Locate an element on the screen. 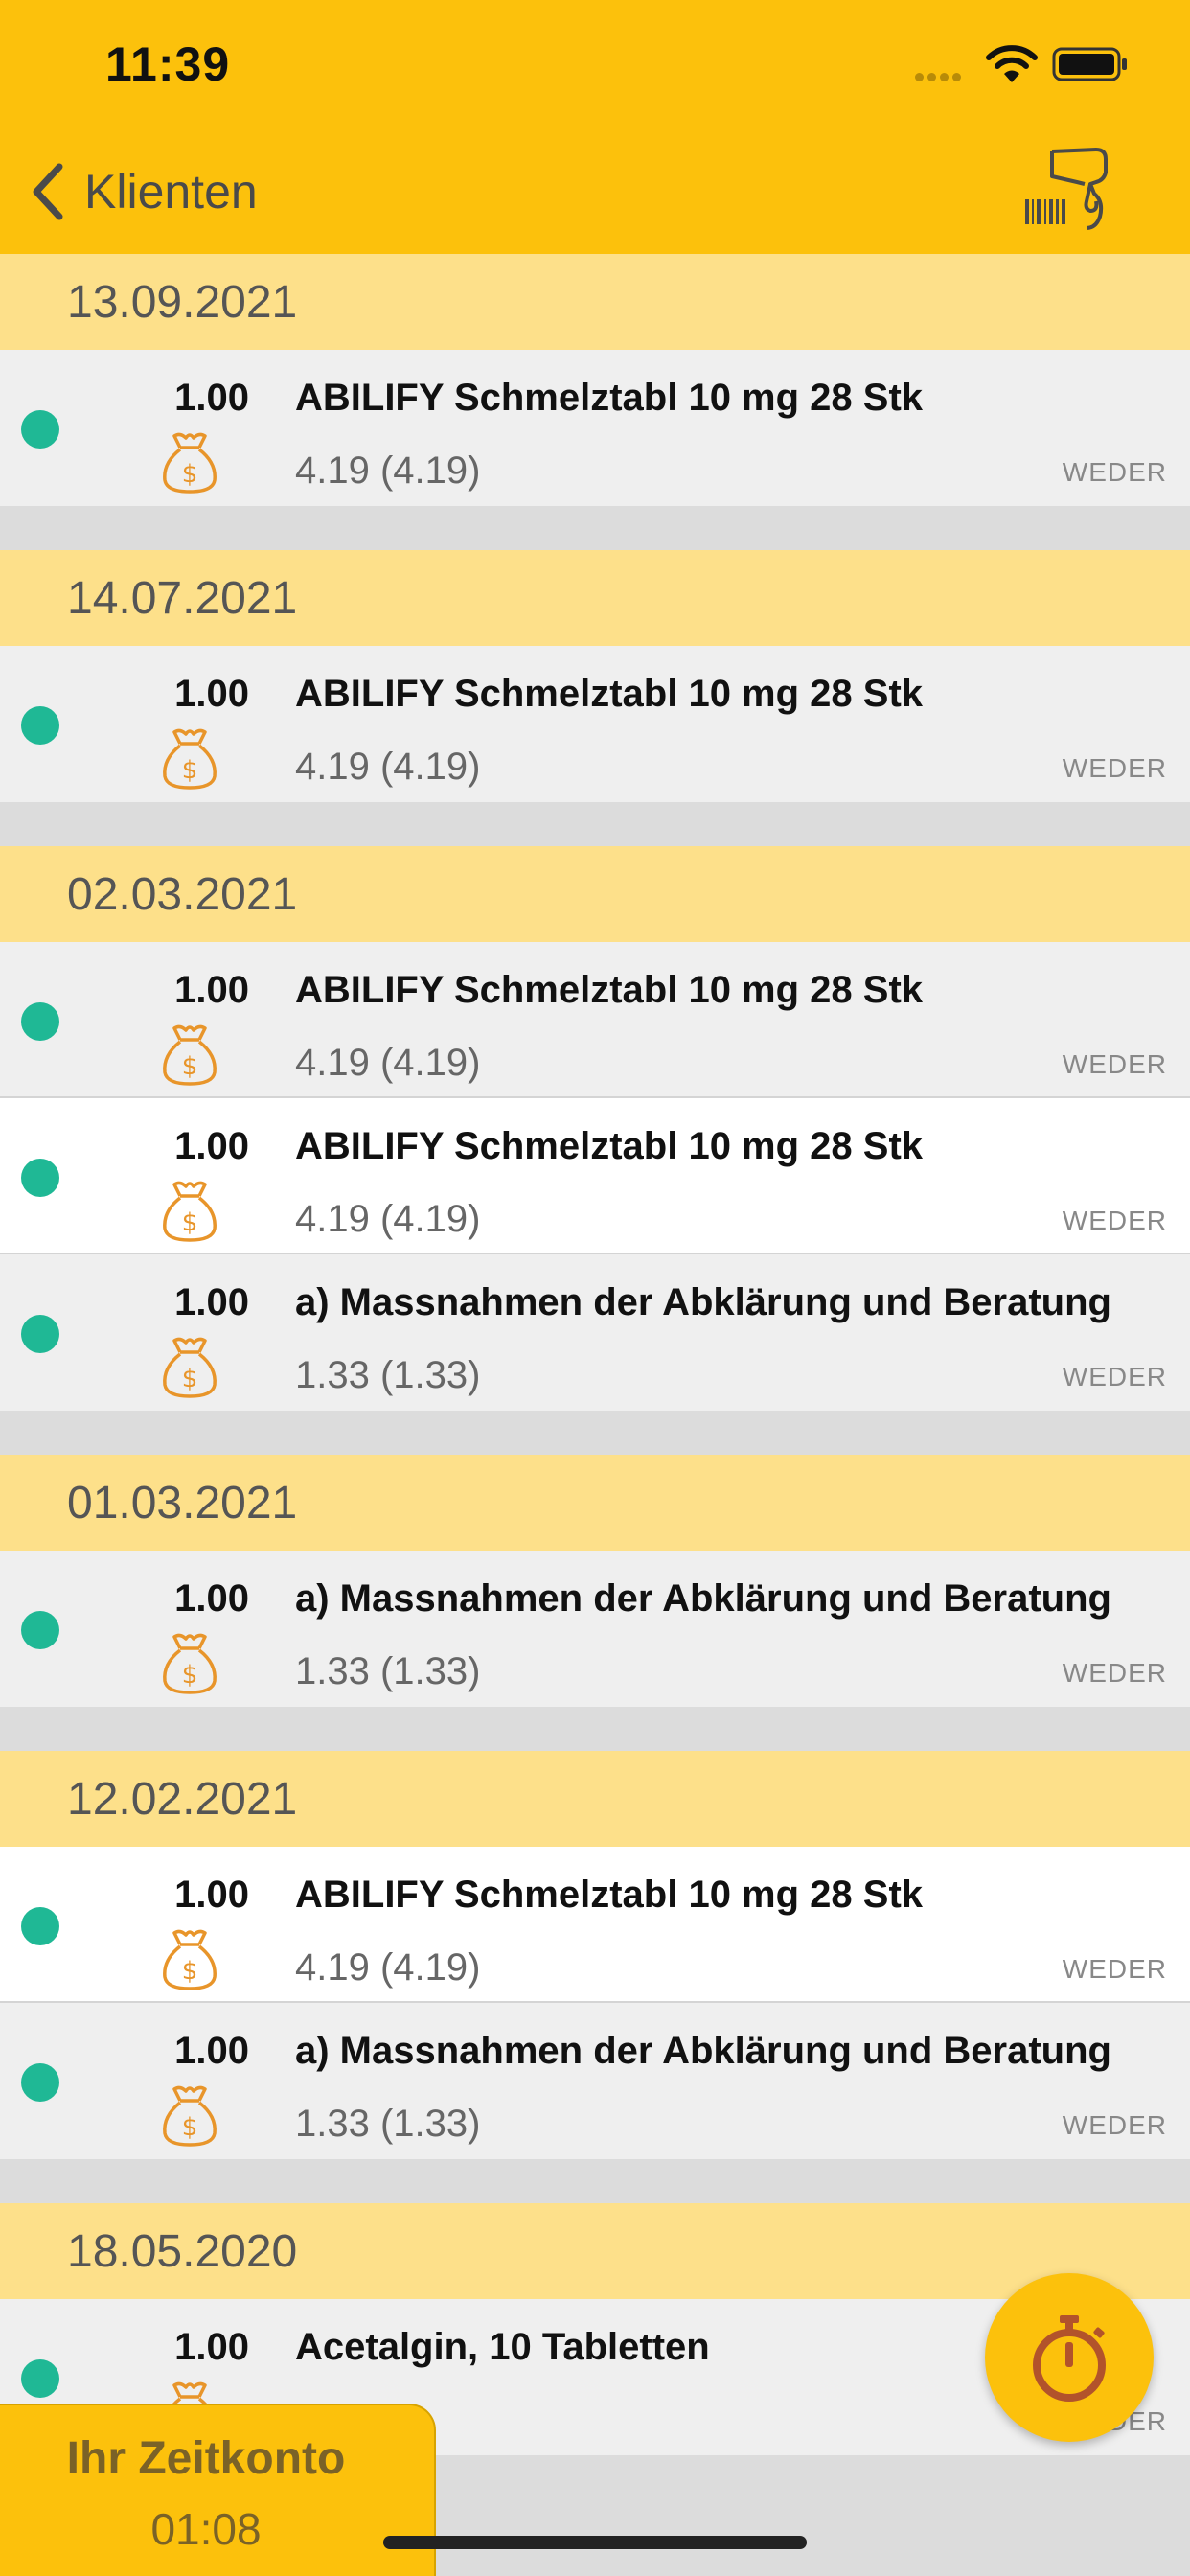  back-label: Klienten is located at coordinates (171, 191).